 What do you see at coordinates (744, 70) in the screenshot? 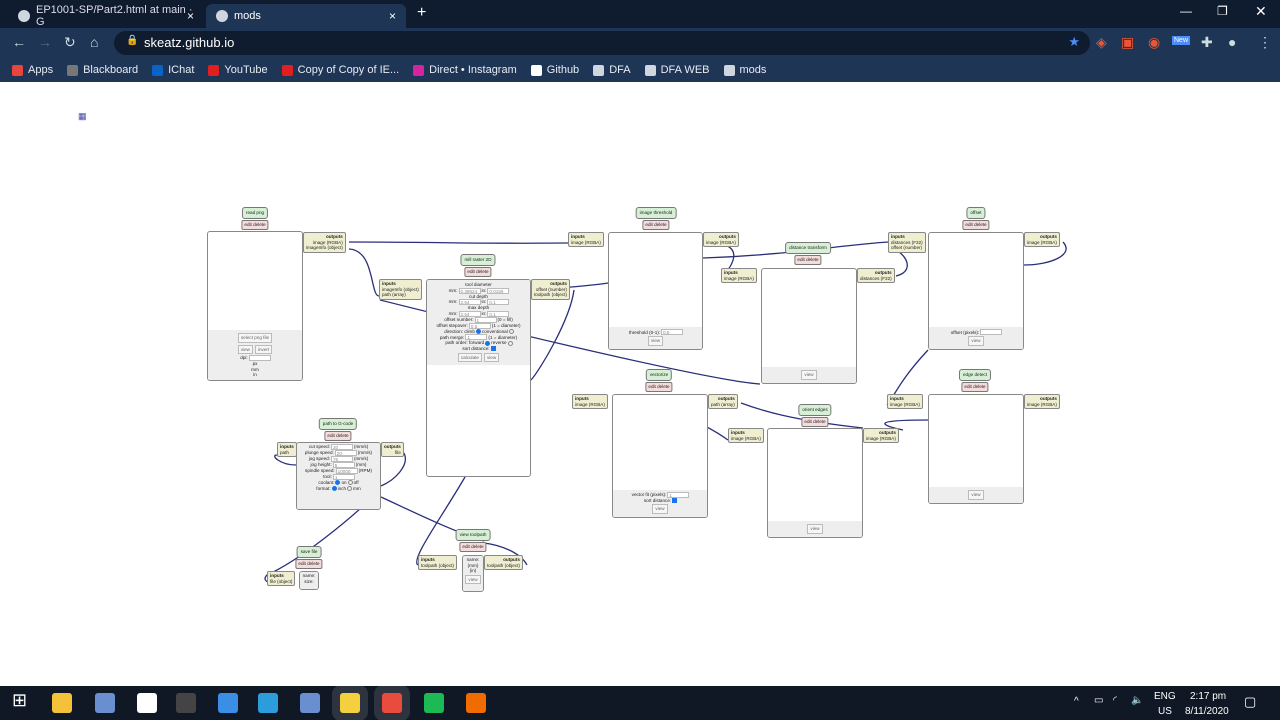
I see `bookmark-mods: mods` at bounding box center [744, 70].